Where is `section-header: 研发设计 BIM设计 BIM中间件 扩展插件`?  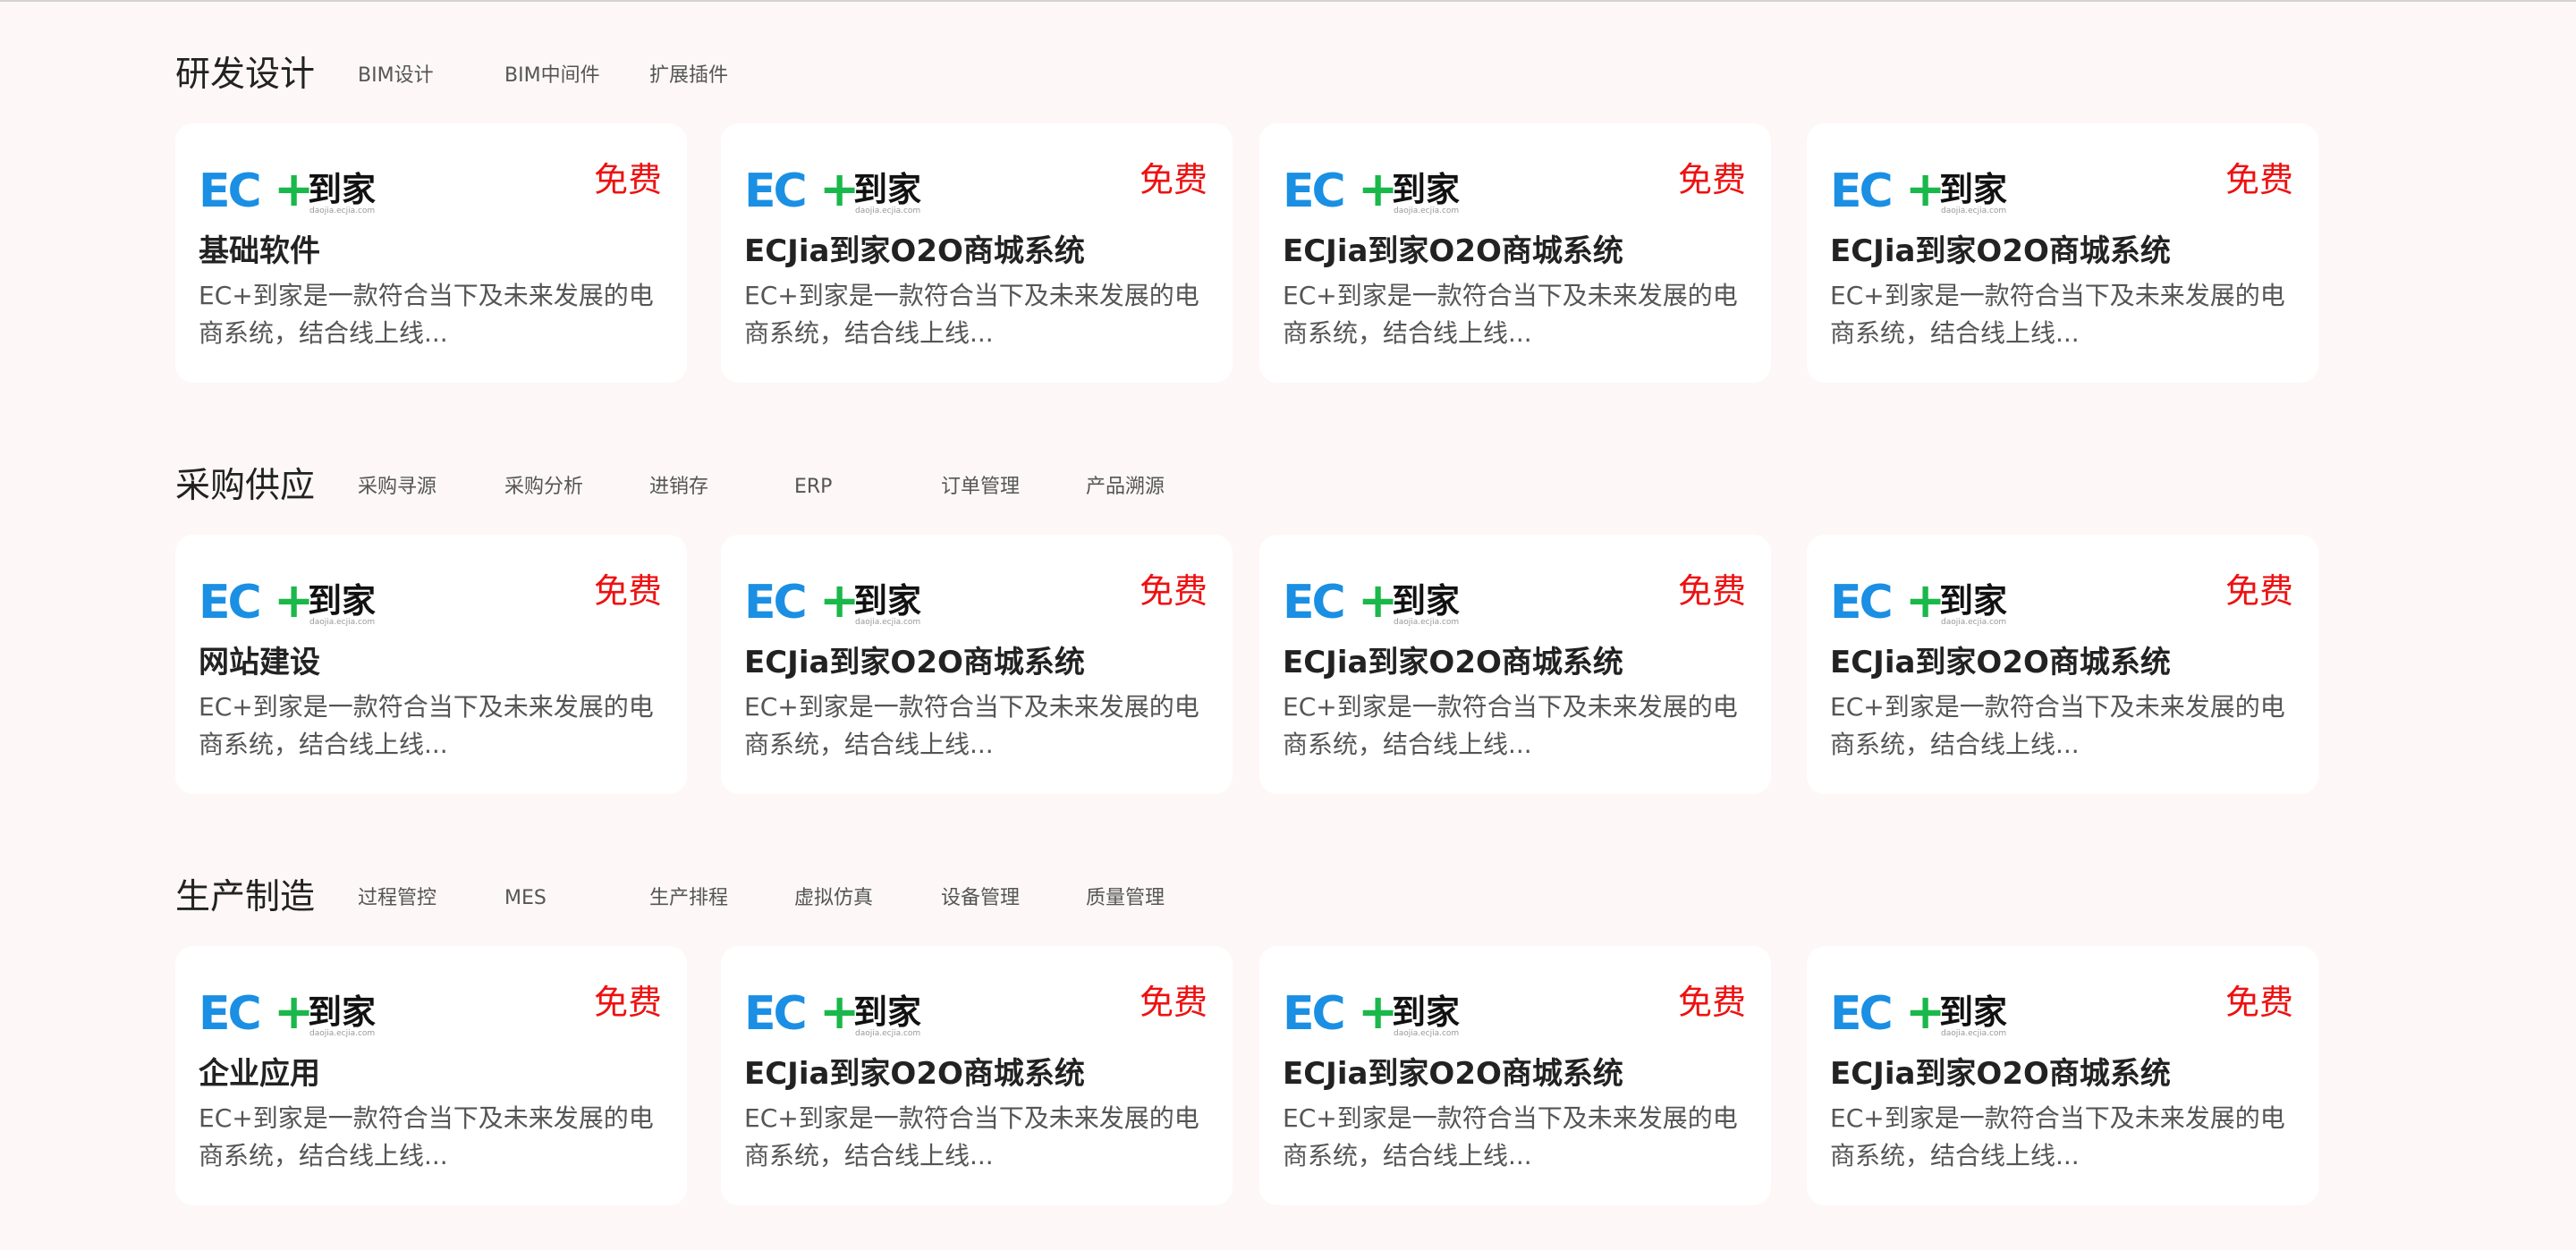
section-header: 研发设计 BIM设计 BIM中间件 扩展插件 is located at coordinates (1248, 79).